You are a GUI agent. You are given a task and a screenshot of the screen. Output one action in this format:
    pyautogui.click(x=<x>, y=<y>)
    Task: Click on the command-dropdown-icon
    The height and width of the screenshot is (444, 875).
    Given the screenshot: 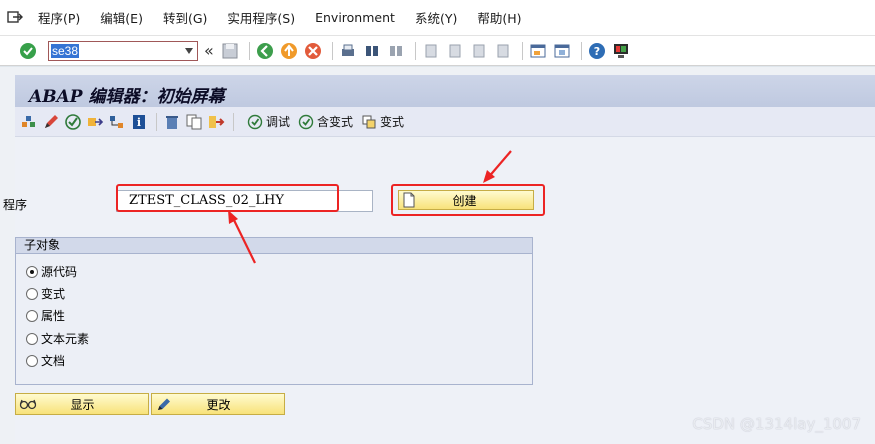 What is the action you would take?
    pyautogui.click(x=189, y=51)
    